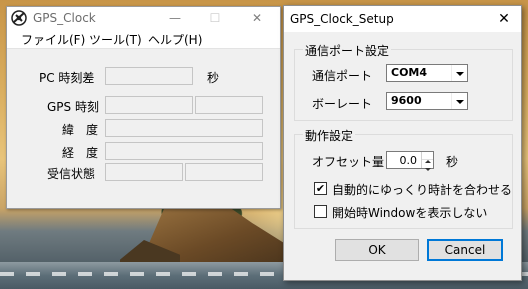 This screenshot has width=528, height=289. I want to click on pc-time-diff-field, so click(149, 76).